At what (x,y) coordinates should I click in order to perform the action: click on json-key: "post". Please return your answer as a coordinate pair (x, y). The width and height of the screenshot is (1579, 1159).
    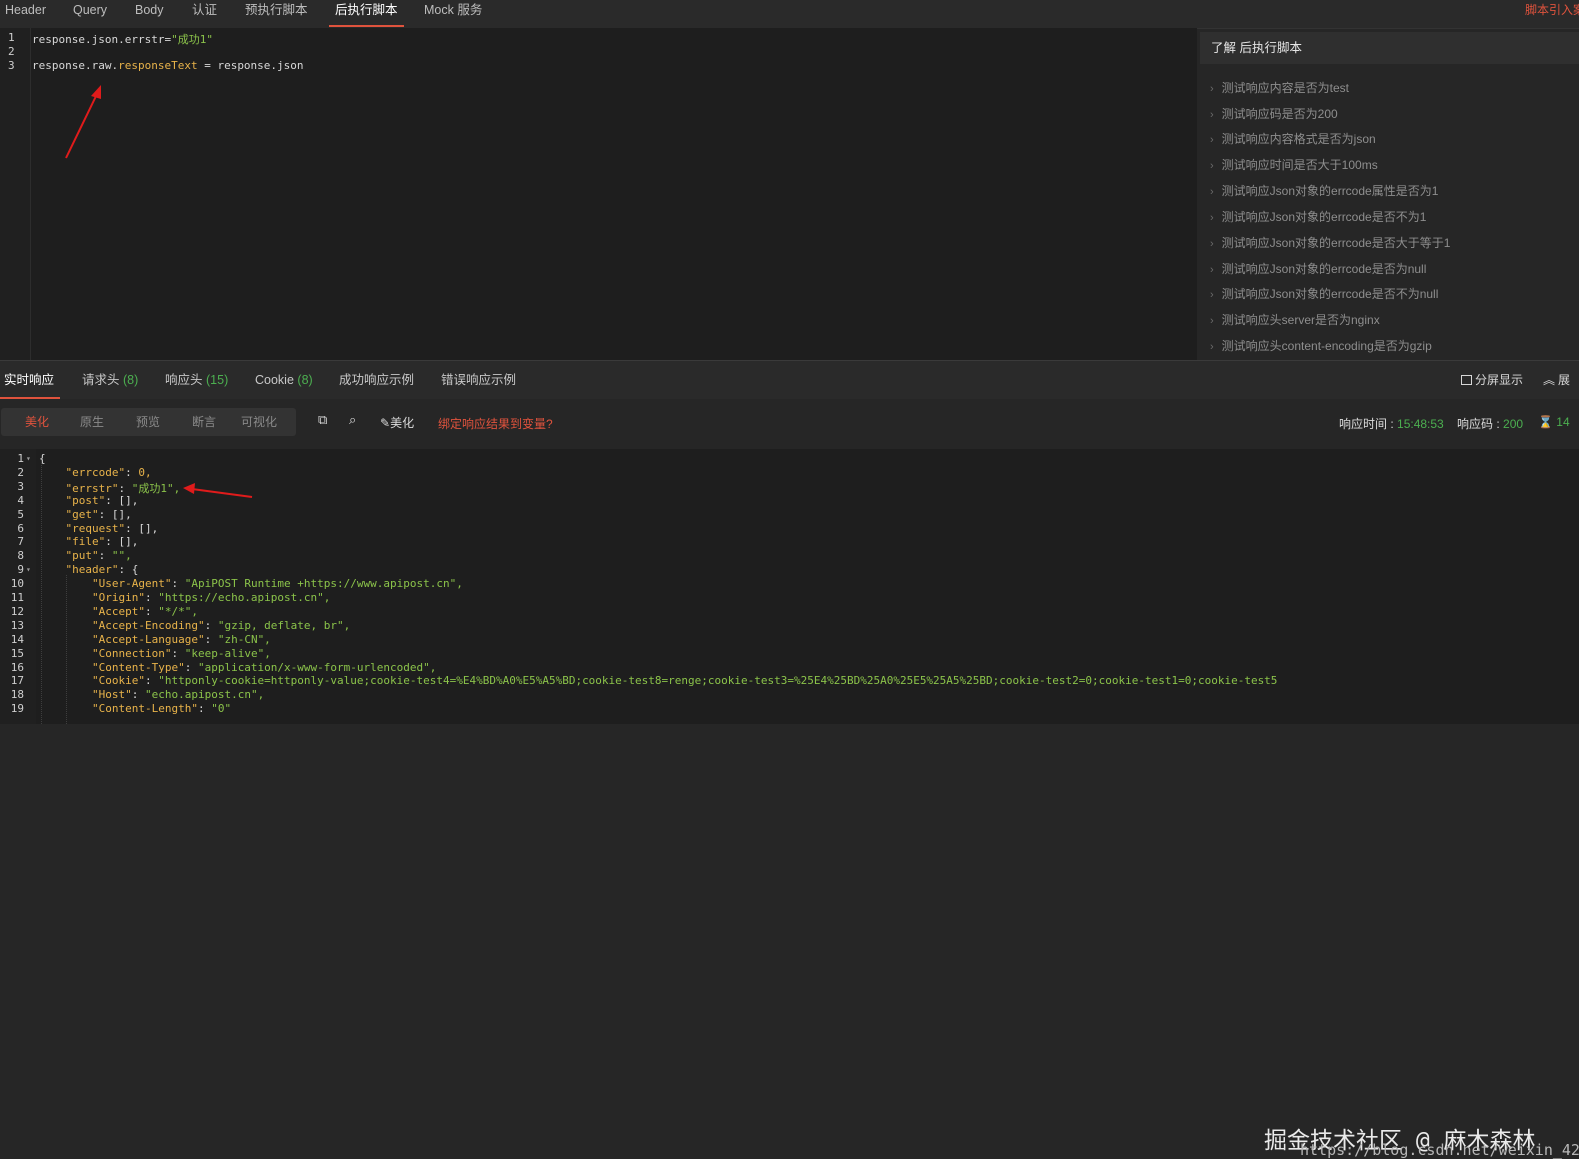
    Looking at the image, I should click on (85, 500).